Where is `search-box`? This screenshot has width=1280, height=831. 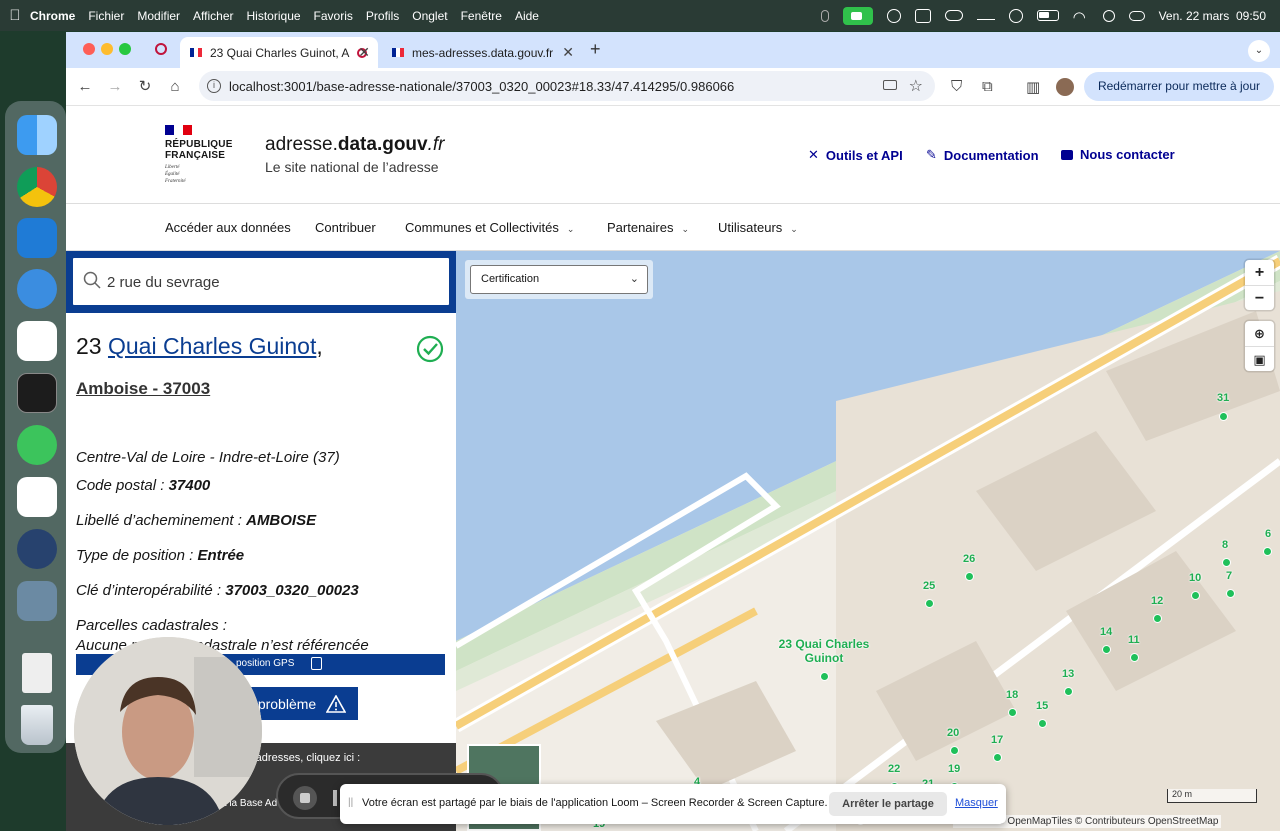
search-box is located at coordinates (261, 281).